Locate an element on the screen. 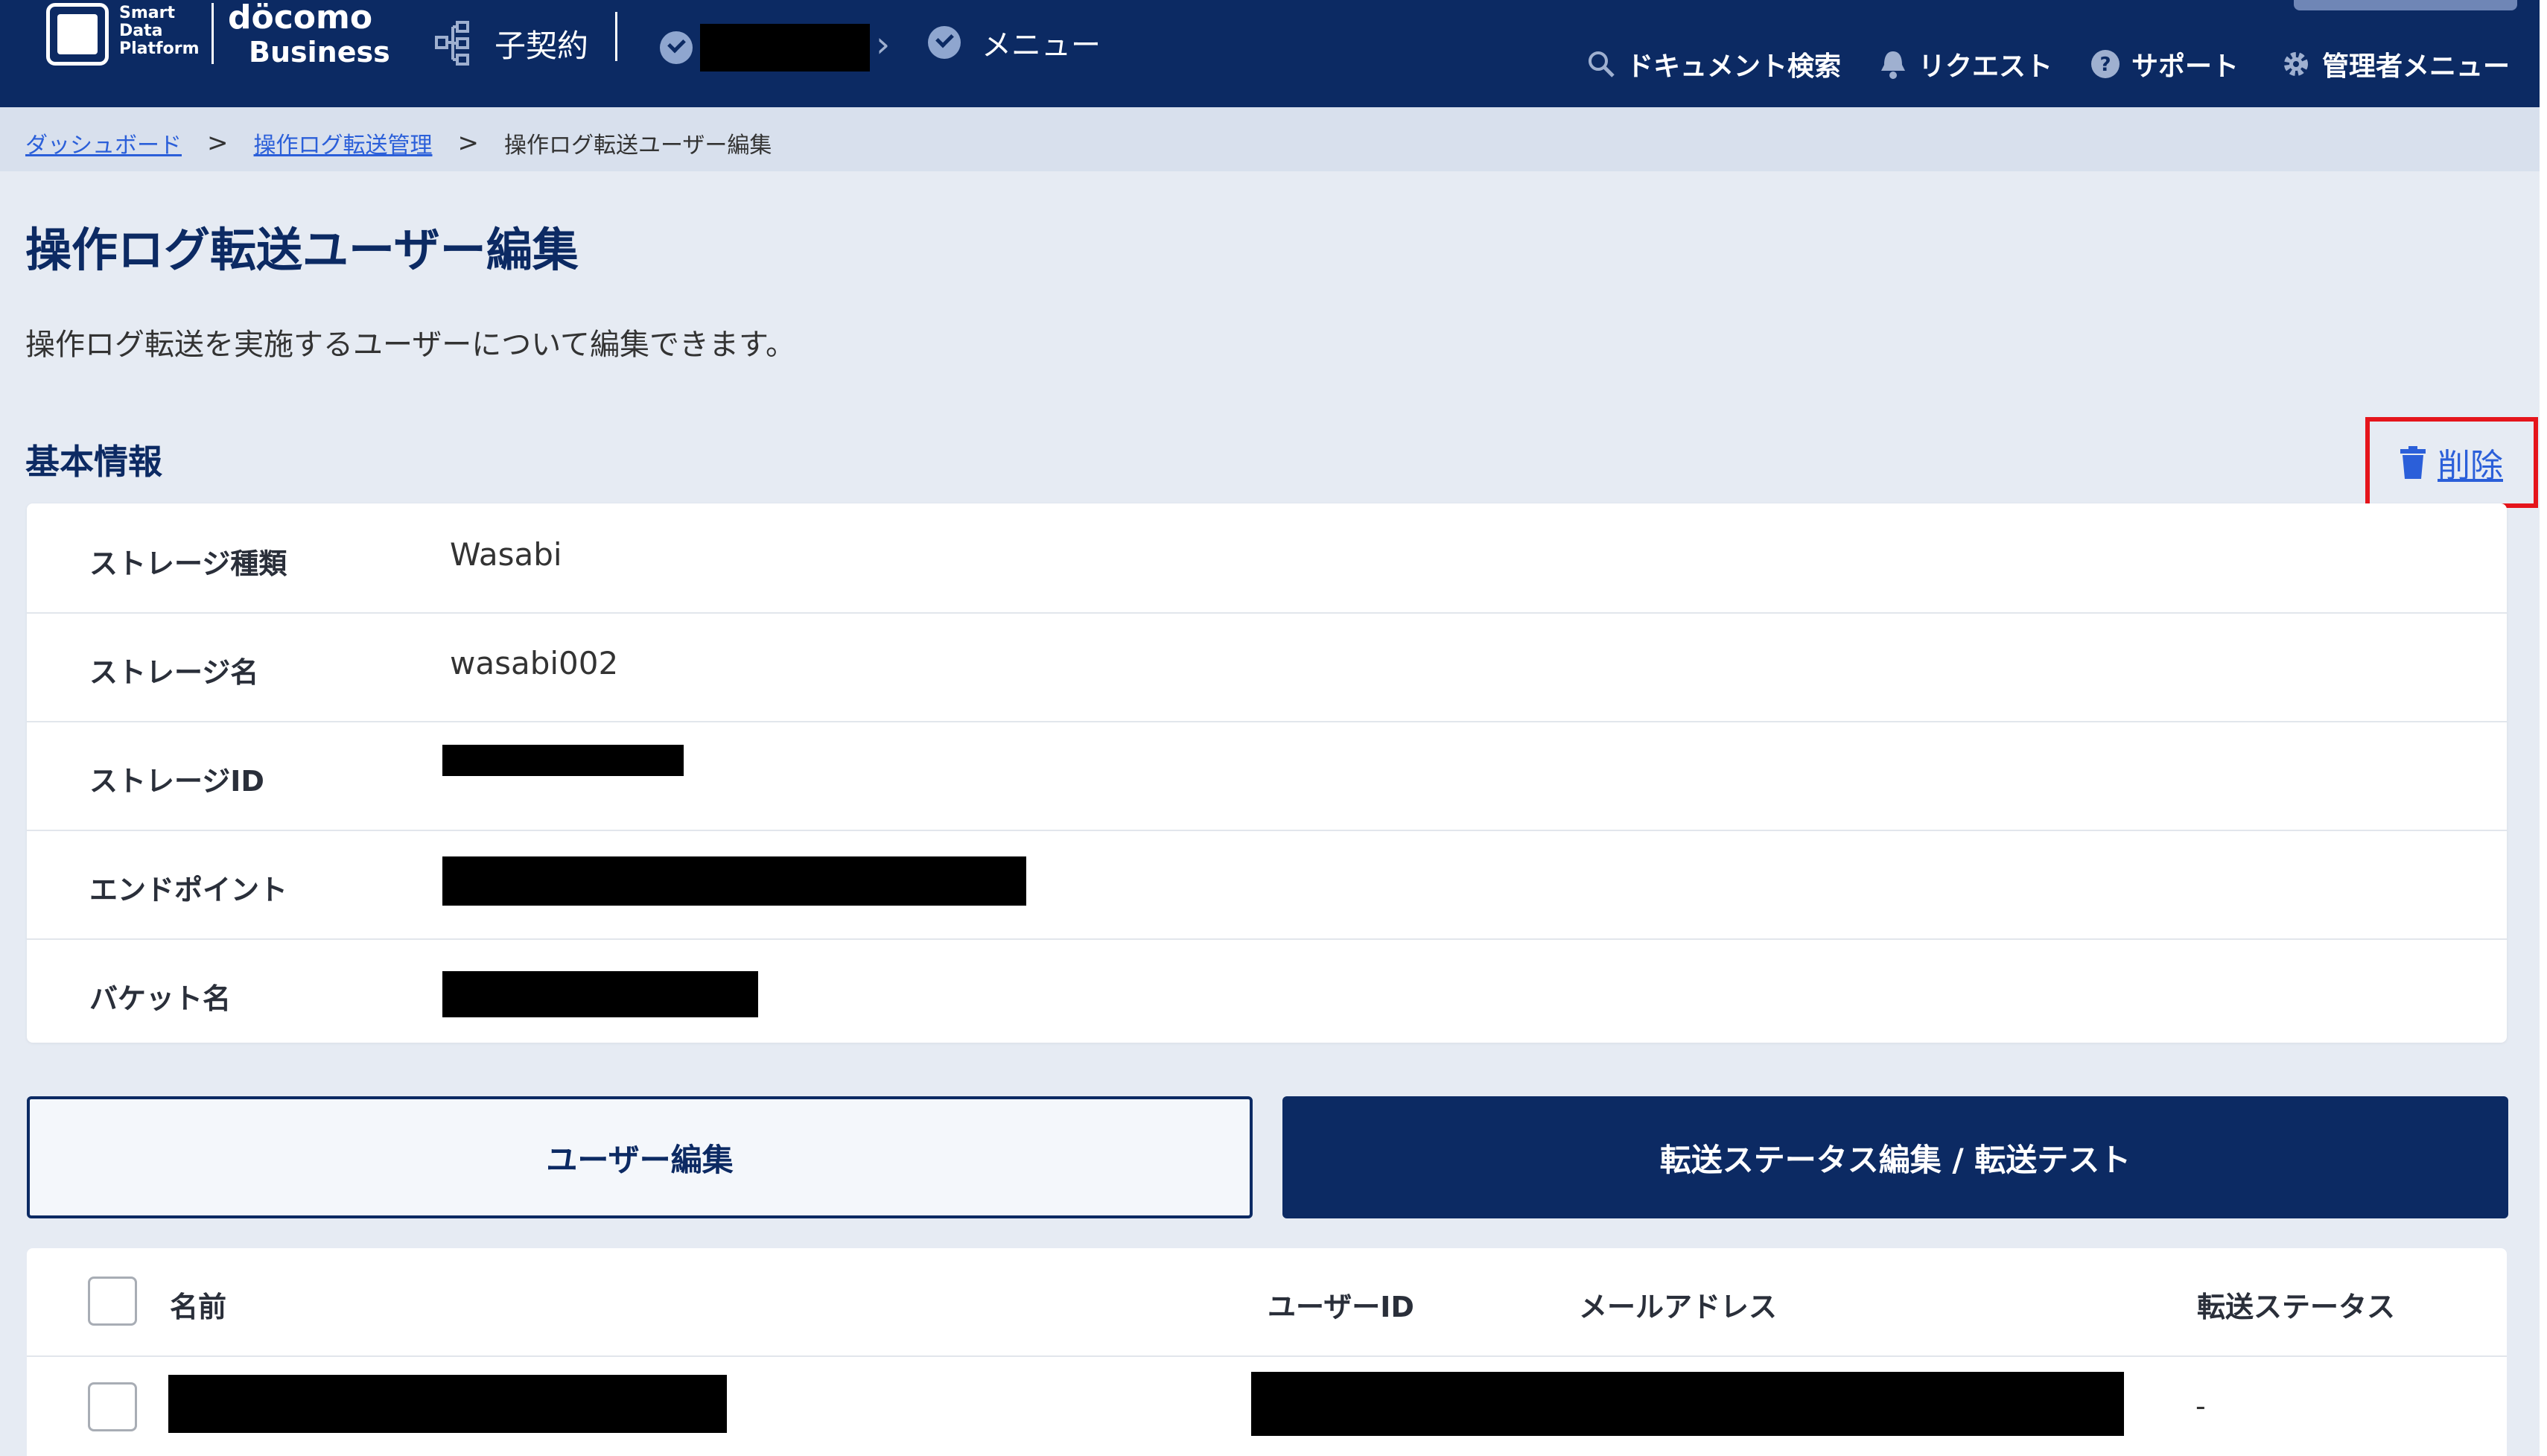  support-link: ? サポート is located at coordinates (2164, 64).